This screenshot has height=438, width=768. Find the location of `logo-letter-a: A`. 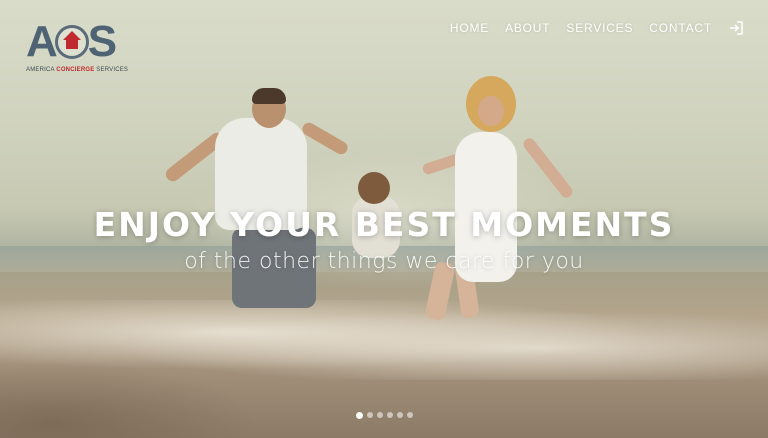

logo-letter-a: A is located at coordinates (42, 41).